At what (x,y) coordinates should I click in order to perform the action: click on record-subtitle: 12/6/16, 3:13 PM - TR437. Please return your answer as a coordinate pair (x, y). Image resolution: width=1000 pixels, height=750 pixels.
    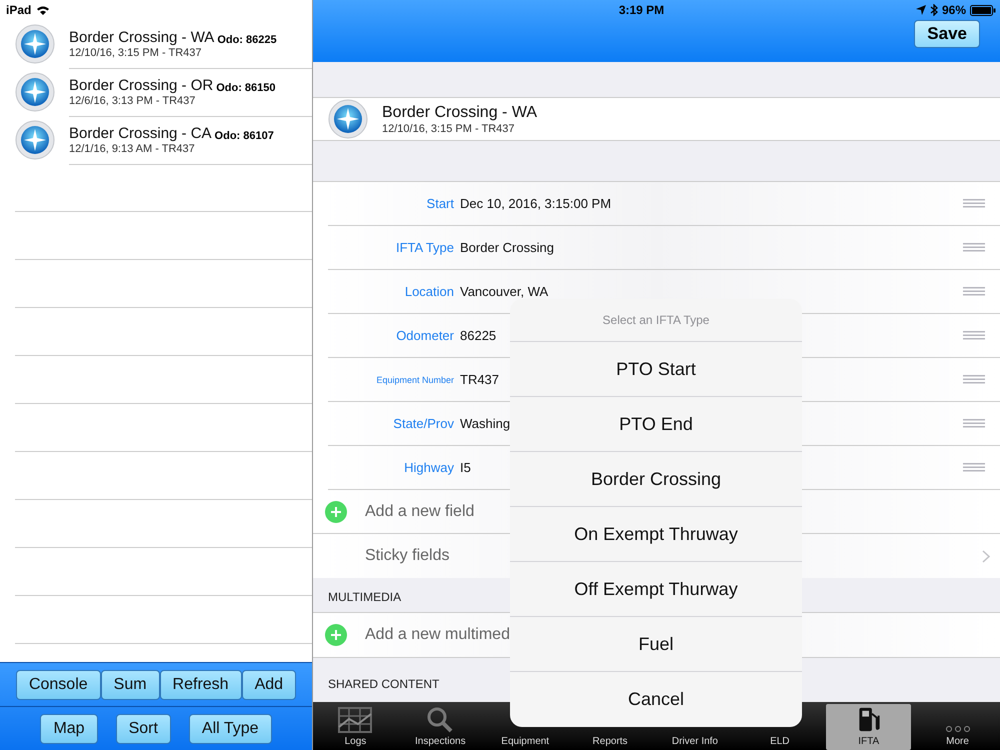
    Looking at the image, I should click on (132, 100).